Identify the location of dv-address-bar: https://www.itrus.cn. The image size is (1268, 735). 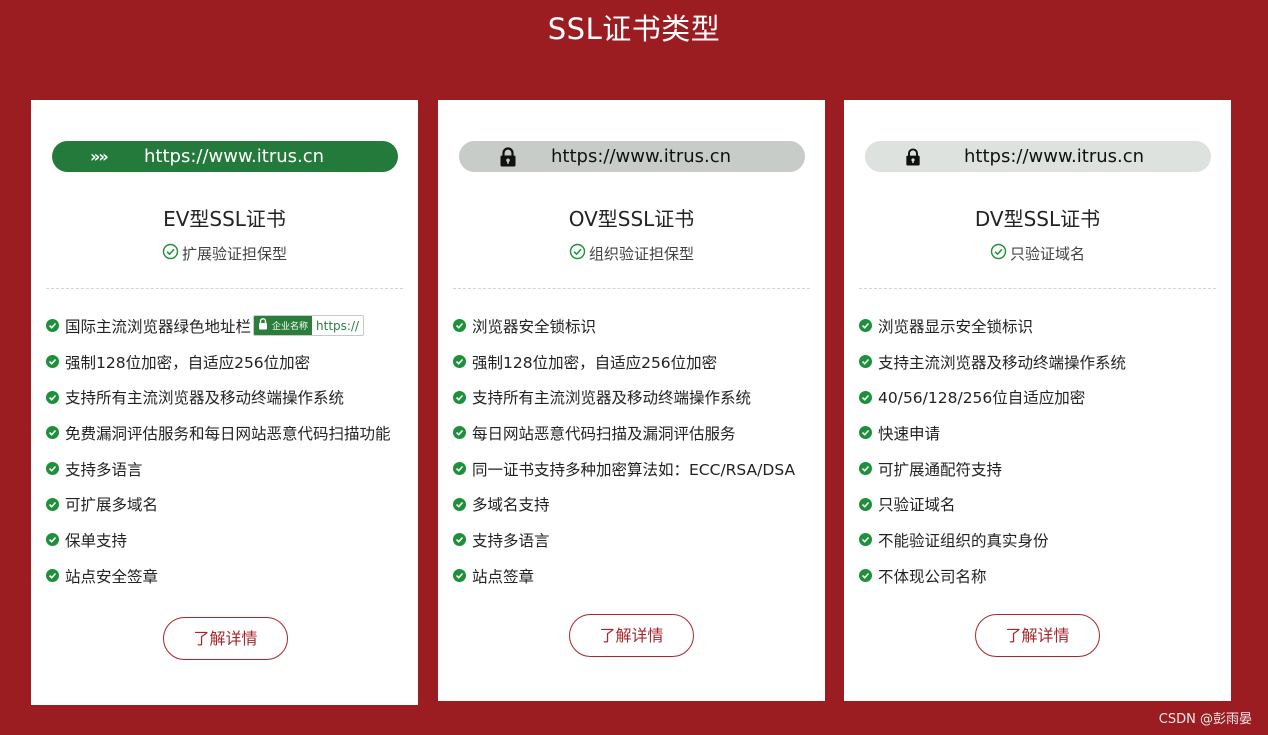
(1038, 156).